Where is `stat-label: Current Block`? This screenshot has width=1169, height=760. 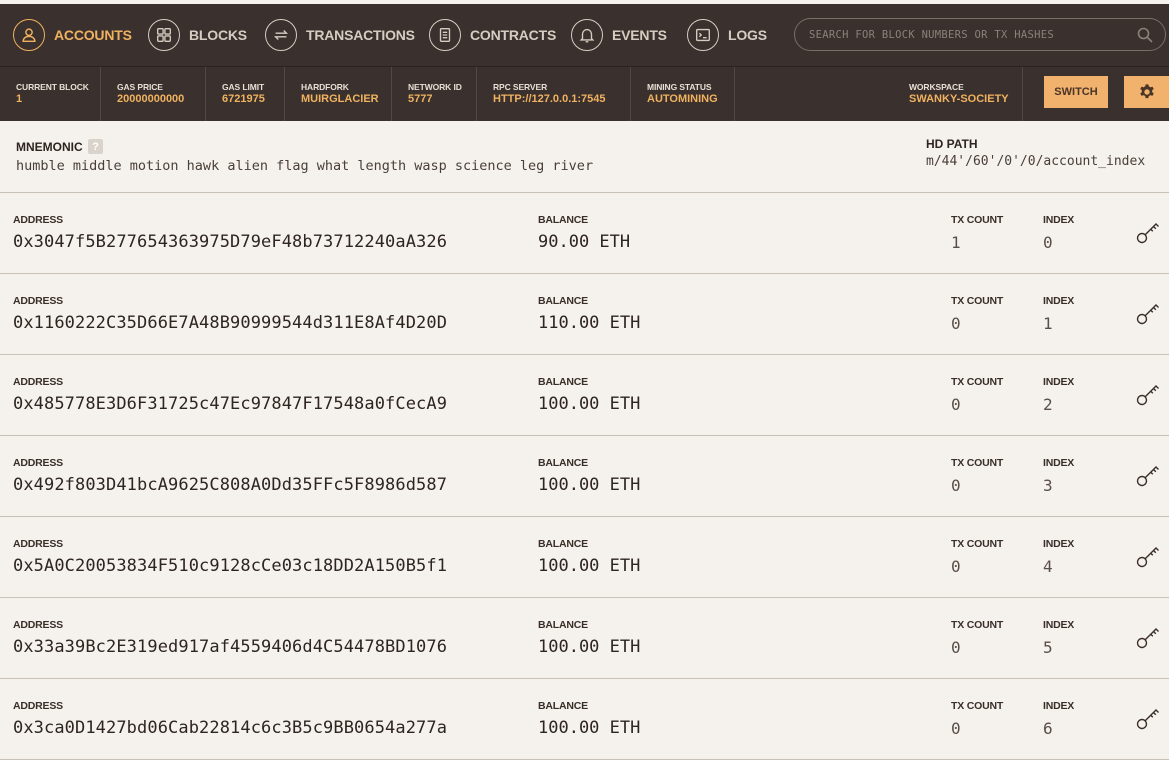
stat-label: Current Block is located at coordinates (52, 87).